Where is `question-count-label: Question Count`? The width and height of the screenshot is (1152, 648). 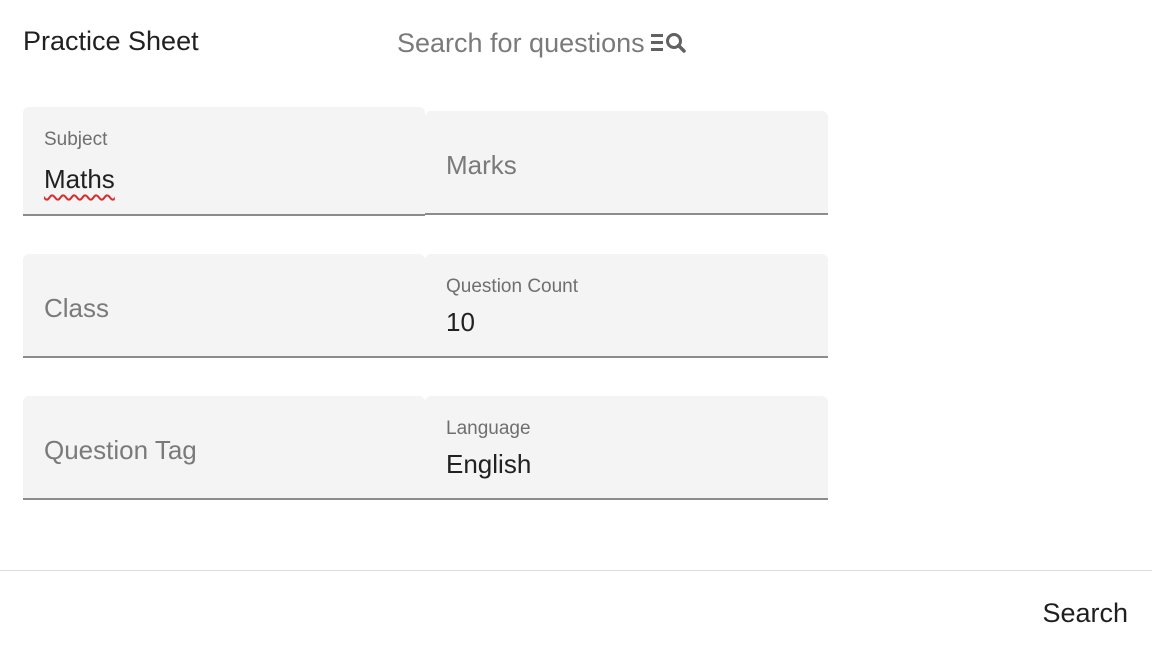
question-count-label: Question Count is located at coordinates (512, 286).